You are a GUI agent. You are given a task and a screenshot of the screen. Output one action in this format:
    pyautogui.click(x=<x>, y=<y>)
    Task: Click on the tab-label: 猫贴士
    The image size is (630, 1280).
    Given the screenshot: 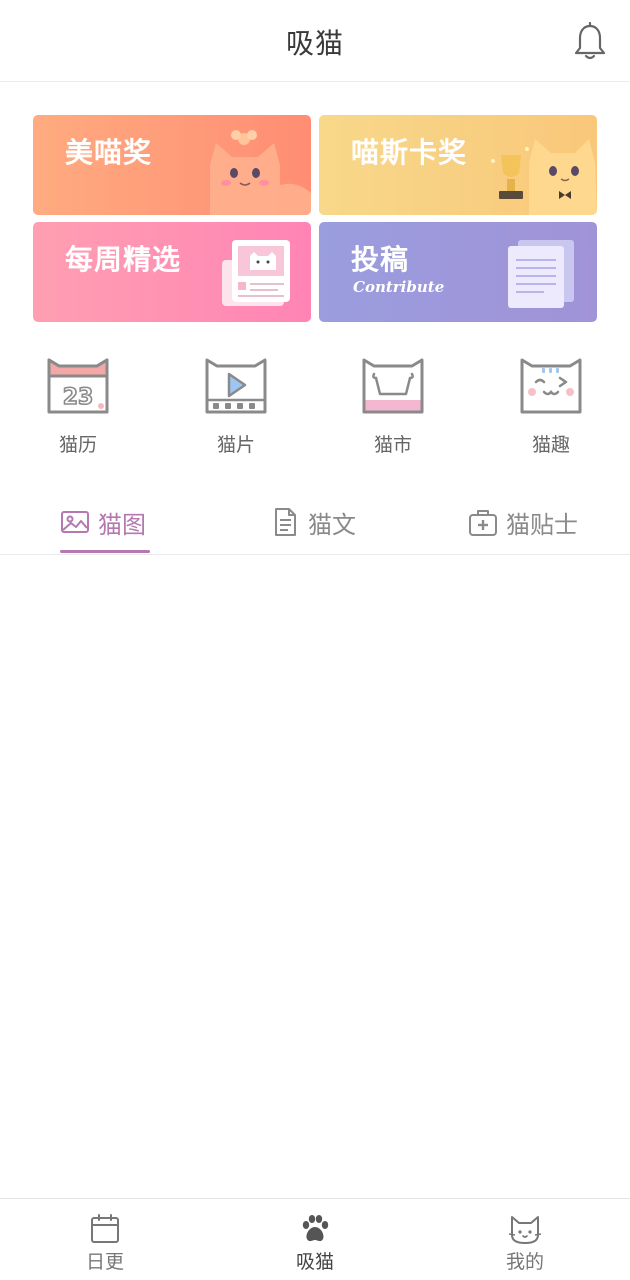 What is the action you would take?
    pyautogui.click(x=542, y=524)
    